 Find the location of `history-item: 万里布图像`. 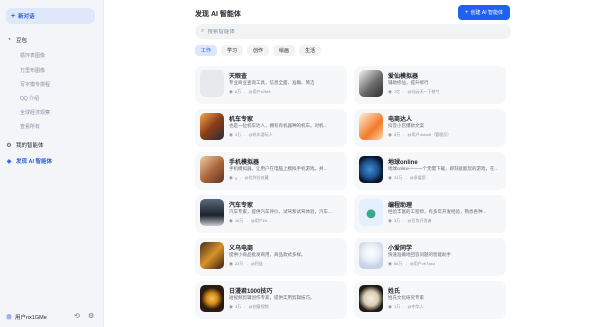

history-item: 万里布图像 is located at coordinates (32, 70).